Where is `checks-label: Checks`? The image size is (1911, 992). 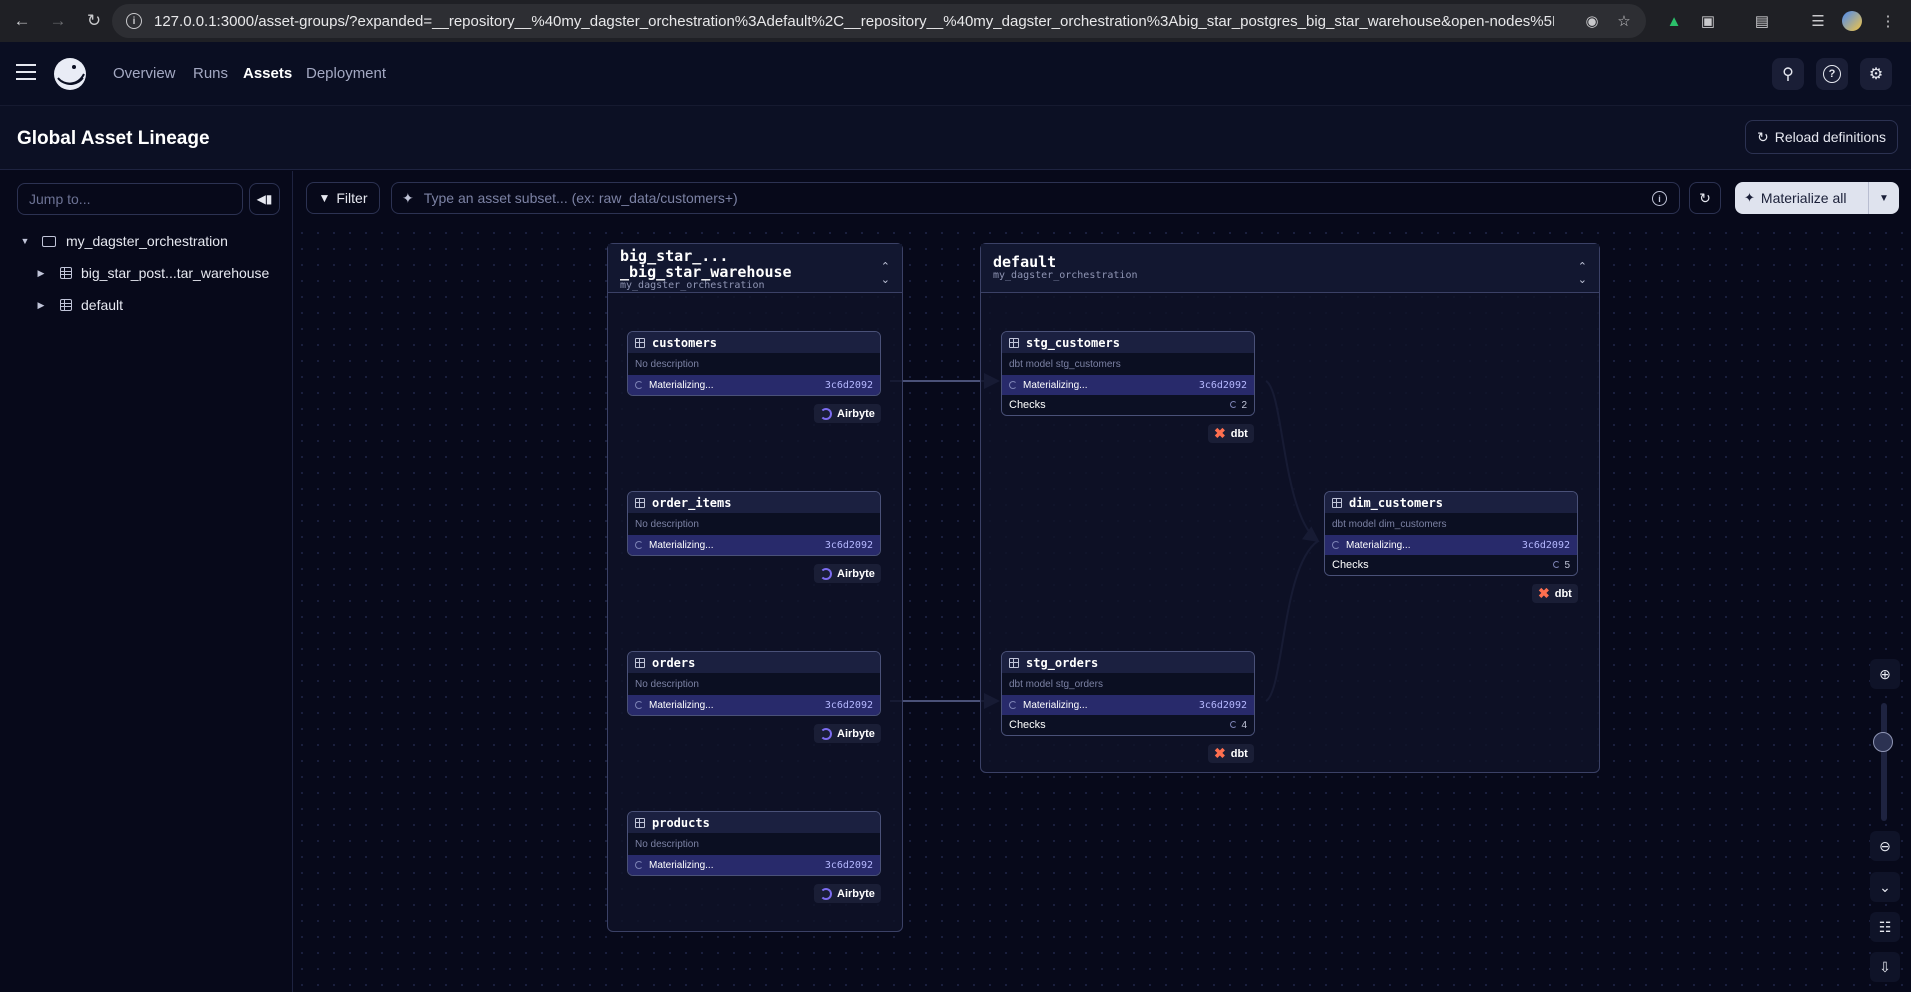 checks-label: Checks is located at coordinates (1350, 565).